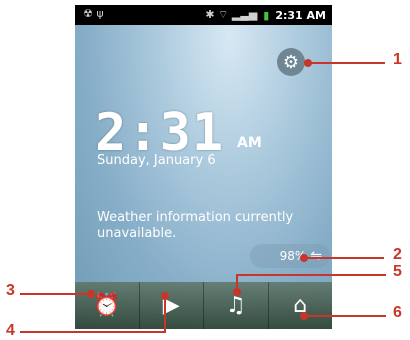 The width and height of the screenshot is (410, 340). I want to click on callout-number-2: 2, so click(397, 254).